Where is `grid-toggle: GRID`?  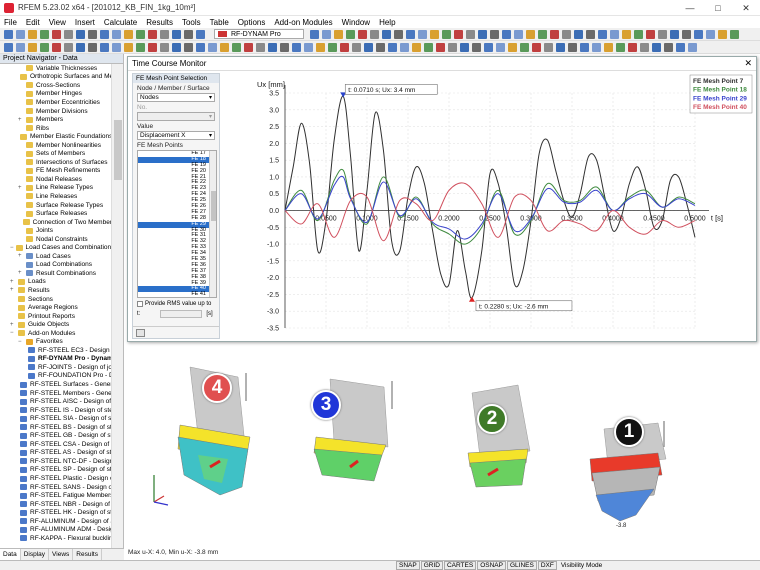 grid-toggle: GRID is located at coordinates (431, 565).